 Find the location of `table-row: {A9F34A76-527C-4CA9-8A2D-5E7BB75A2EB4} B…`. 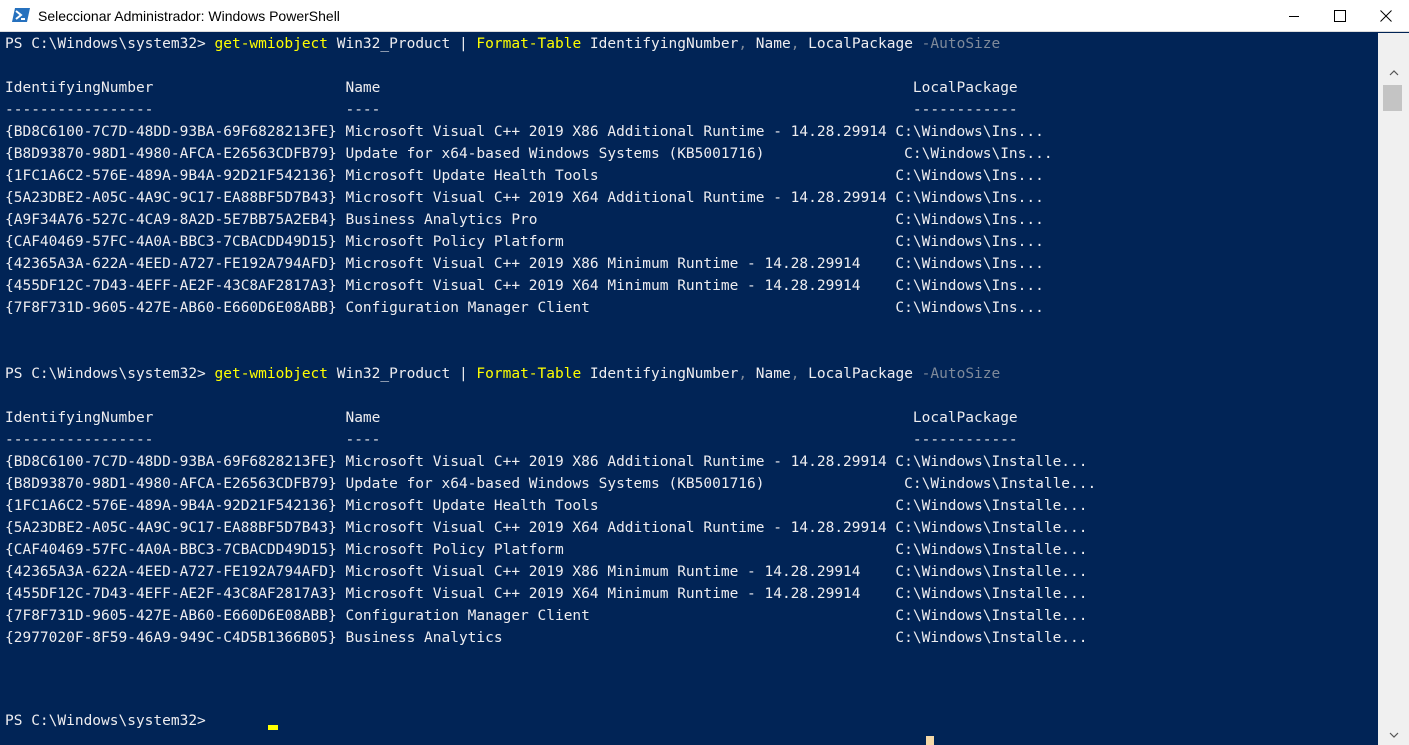

table-row: {A9F34A76-527C-4CA9-8A2D-5E7BB75A2EB4} B… is located at coordinates (524, 220).